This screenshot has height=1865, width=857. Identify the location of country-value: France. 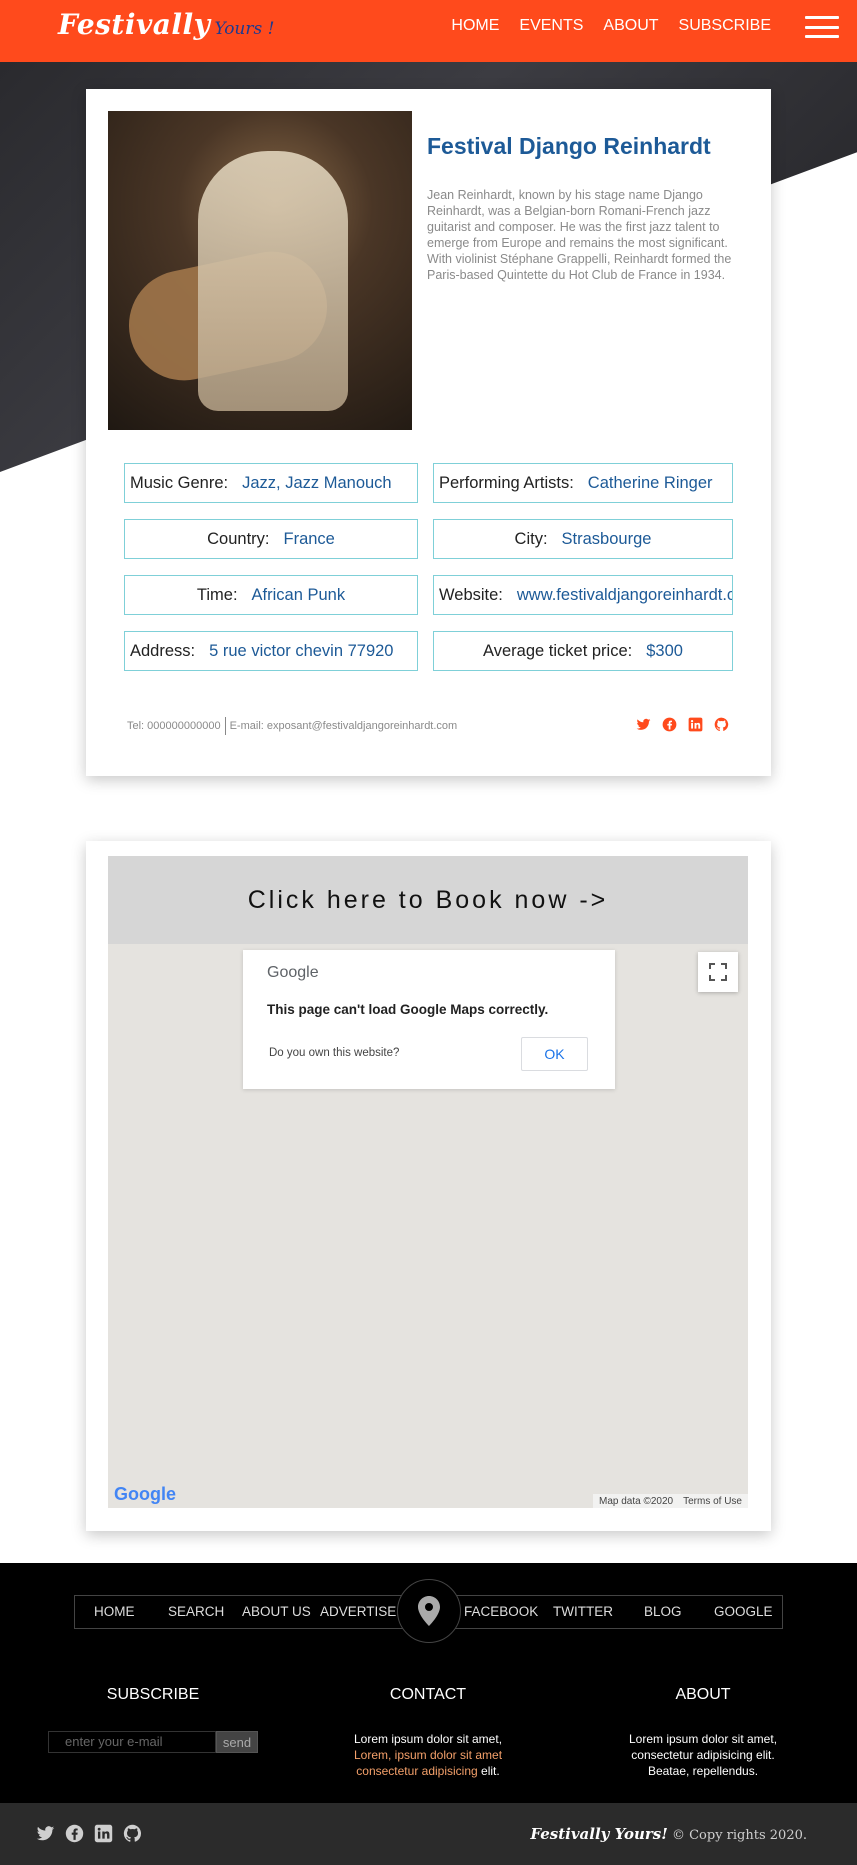
(309, 538).